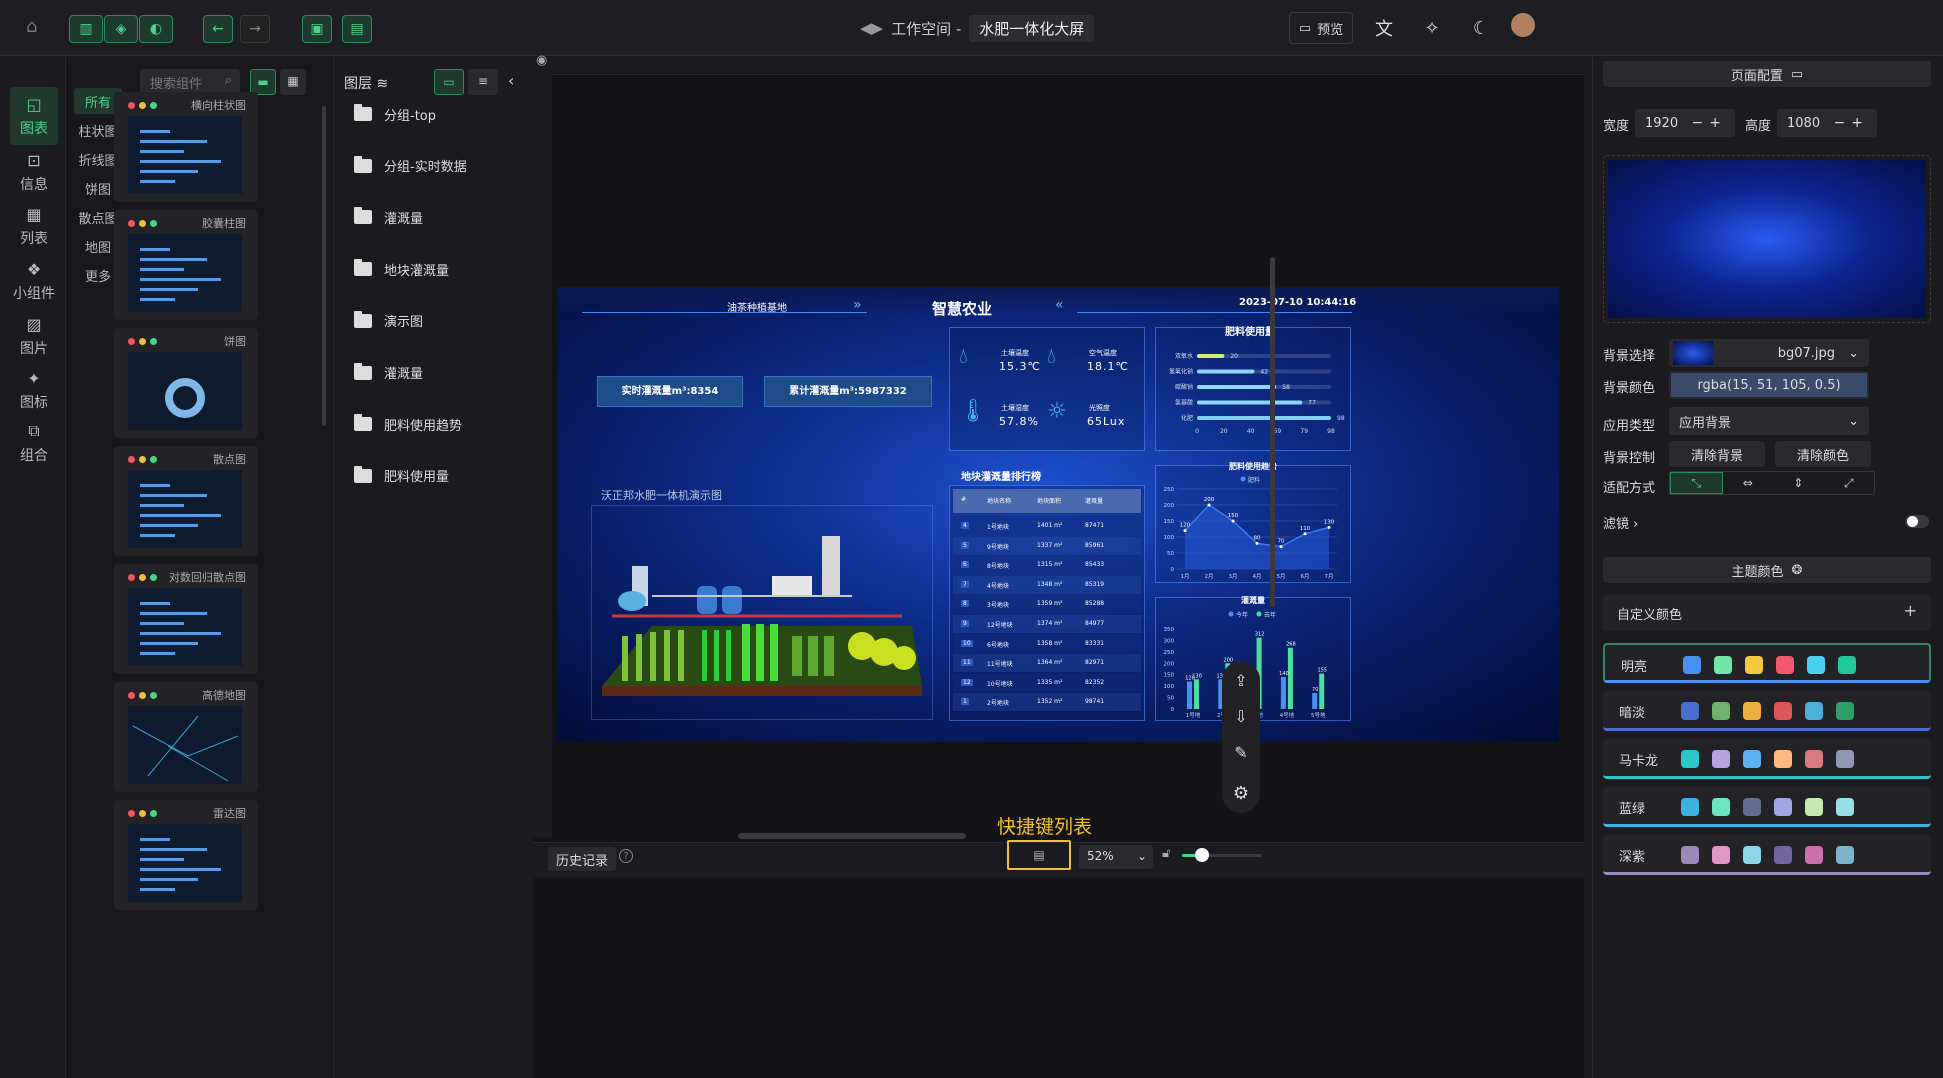  I want to click on layer-item: 演示图, so click(388, 321).